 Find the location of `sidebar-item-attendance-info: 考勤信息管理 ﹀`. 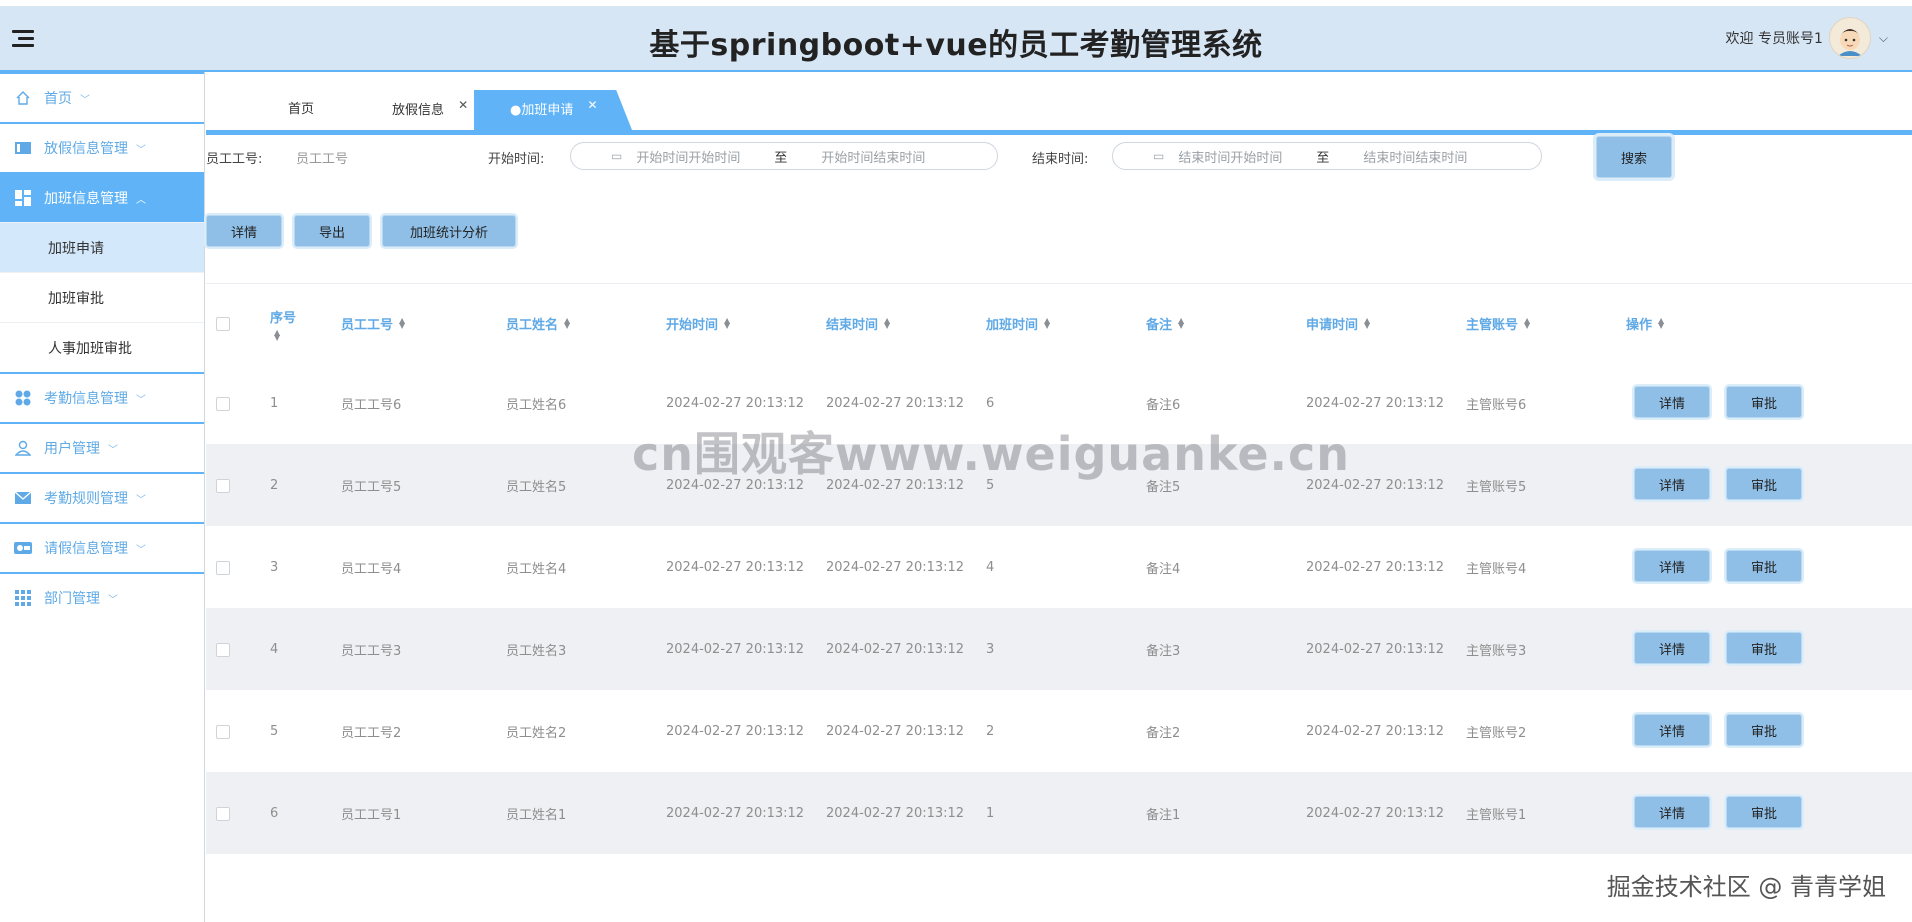

sidebar-item-attendance-info: 考勤信息管理 ﹀ is located at coordinates (102, 397).